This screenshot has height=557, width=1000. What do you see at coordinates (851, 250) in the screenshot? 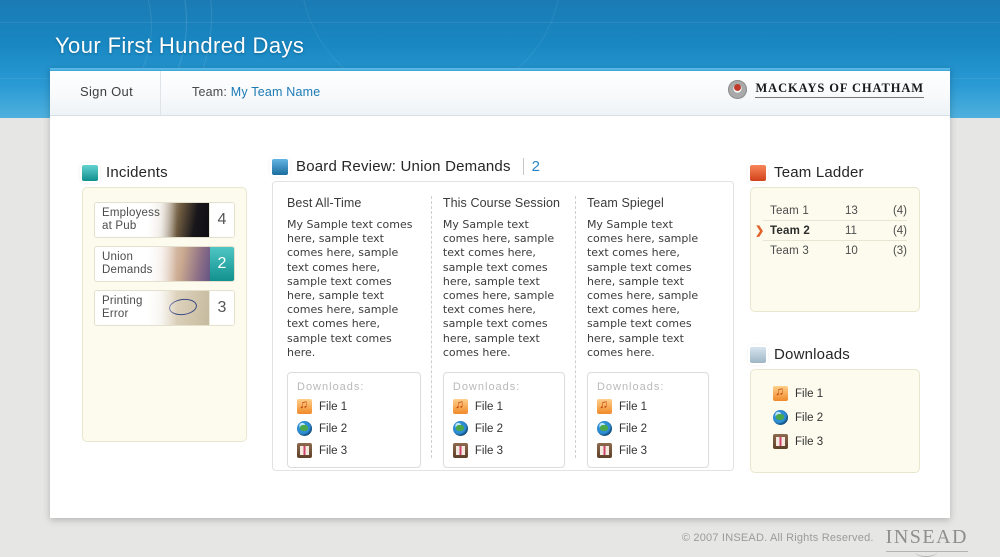
I see `team-ladder-score: 10` at bounding box center [851, 250].